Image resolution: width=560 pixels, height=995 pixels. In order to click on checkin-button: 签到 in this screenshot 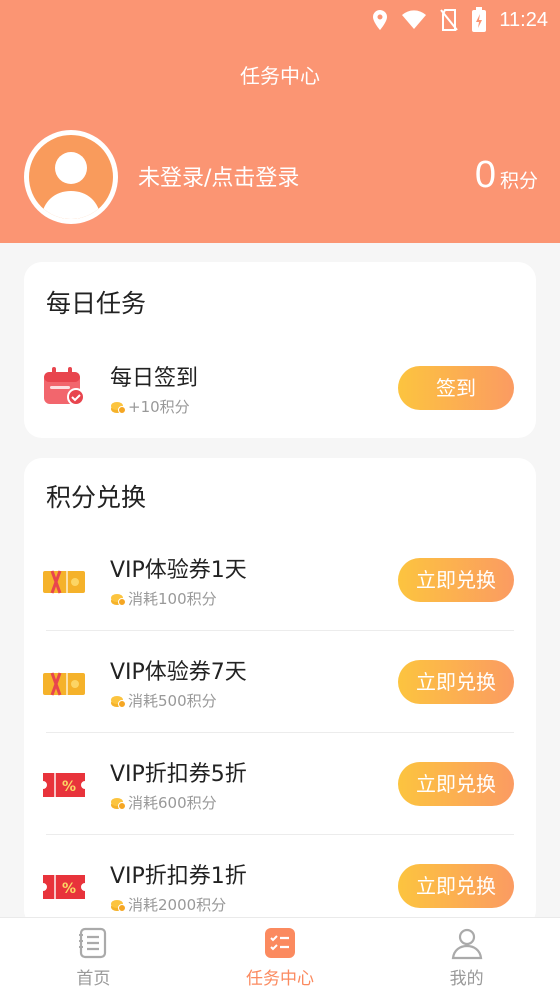, I will do `click(456, 388)`.